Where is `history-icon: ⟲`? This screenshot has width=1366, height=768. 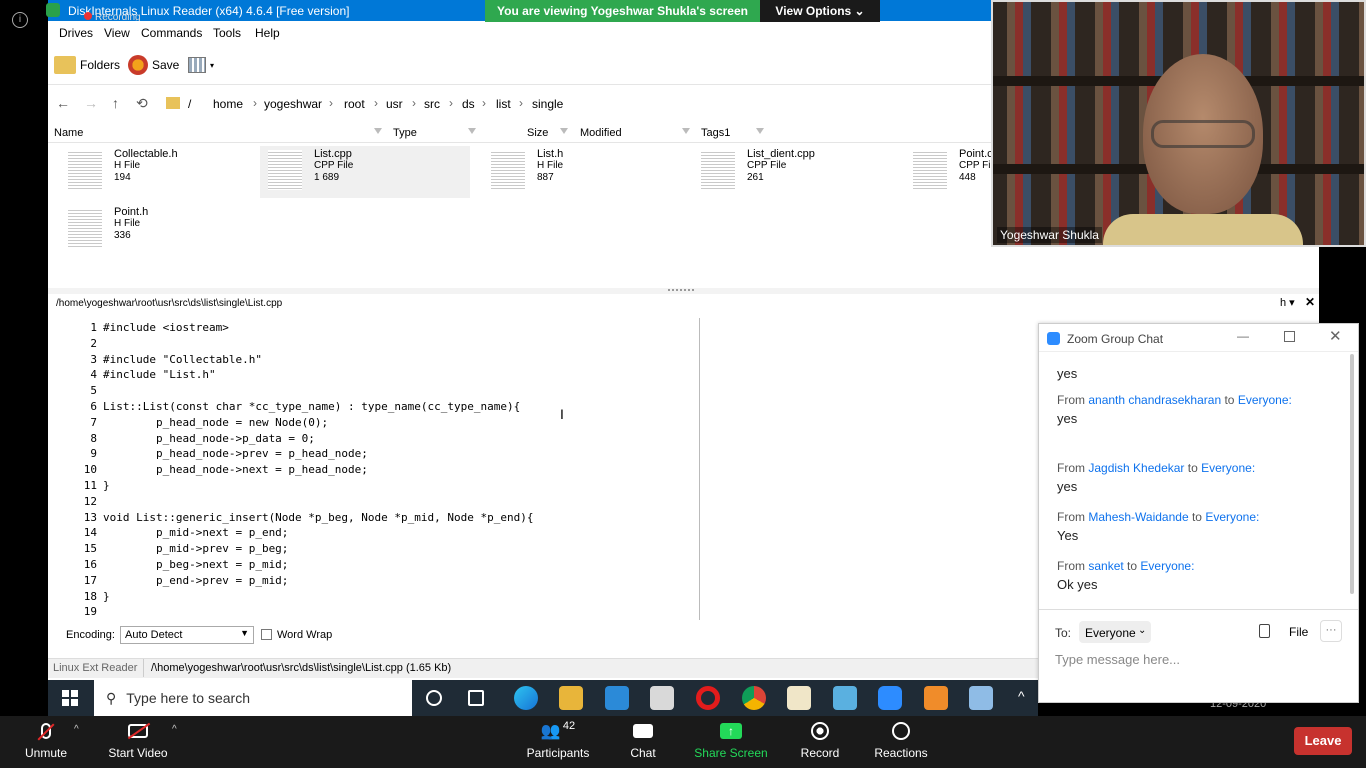
history-icon: ⟲ is located at coordinates (142, 103).